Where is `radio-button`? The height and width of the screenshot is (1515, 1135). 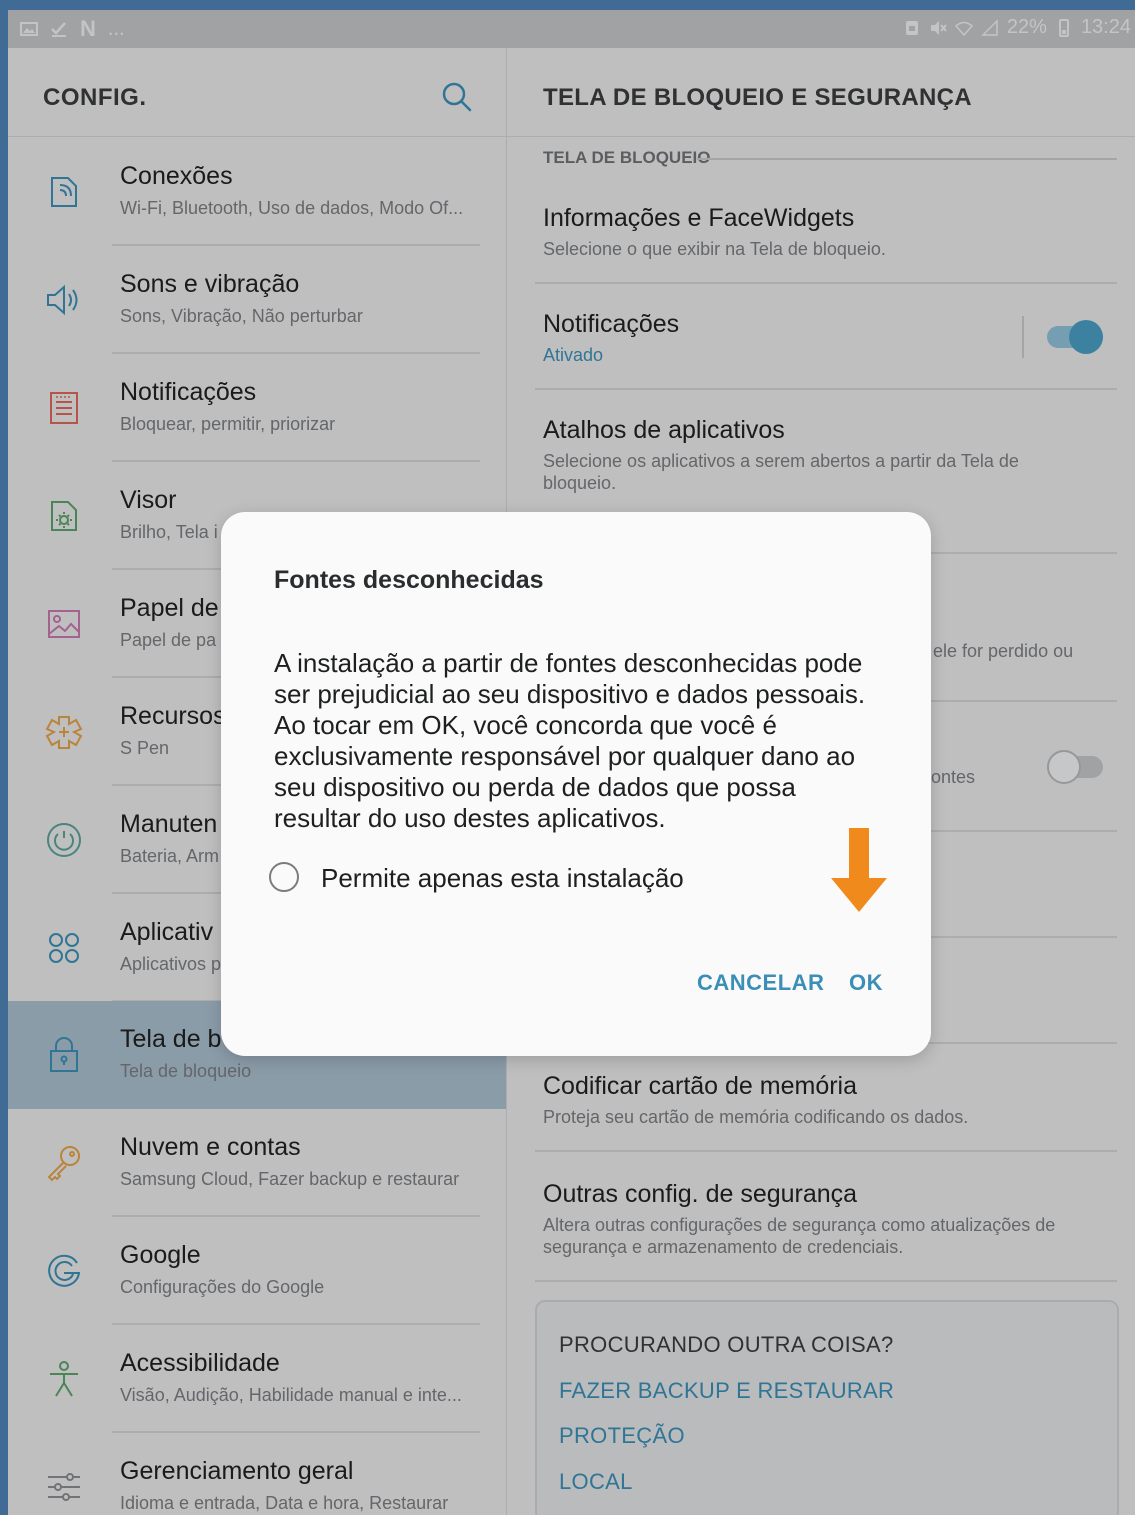 radio-button is located at coordinates (284, 877).